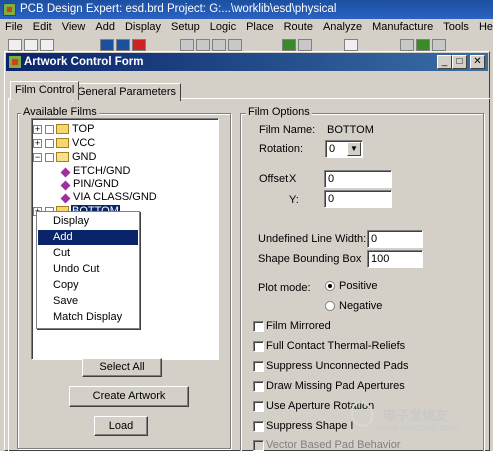 This screenshot has height=451, width=493. What do you see at coordinates (31, 45) in the screenshot?
I see `open-icon` at bounding box center [31, 45].